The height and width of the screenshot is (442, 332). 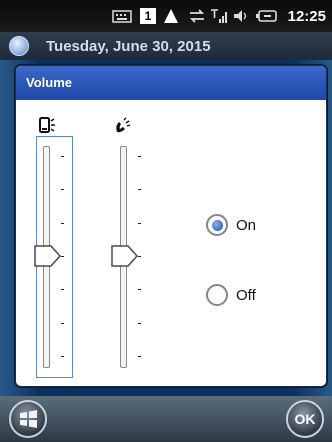 I want to click on windows-start-button, so click(x=28, y=419).